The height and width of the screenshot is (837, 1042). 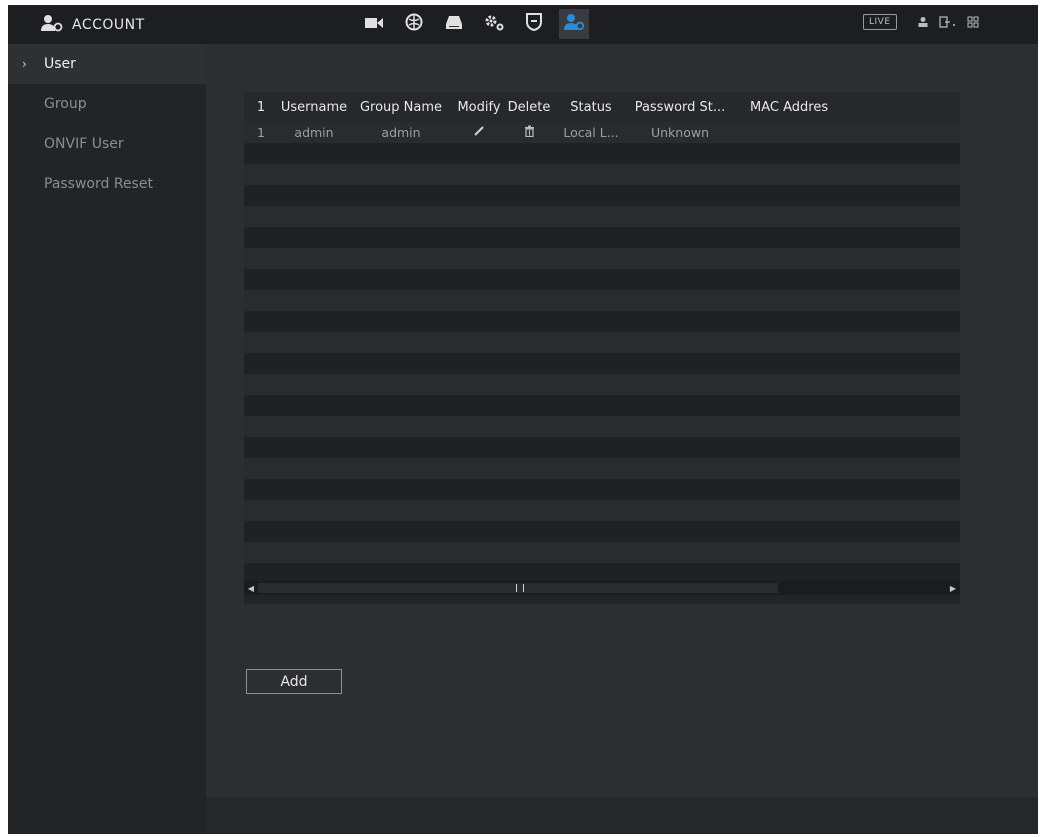 I want to click on column-header-status: Status, so click(x=591, y=107).